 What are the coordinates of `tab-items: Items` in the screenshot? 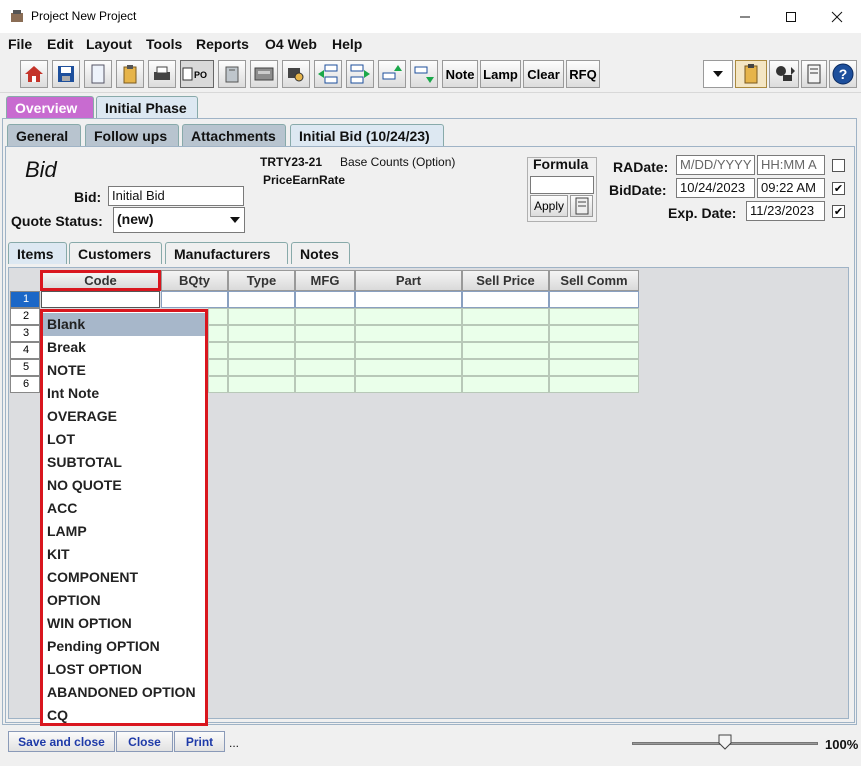 It's located at (37, 253).